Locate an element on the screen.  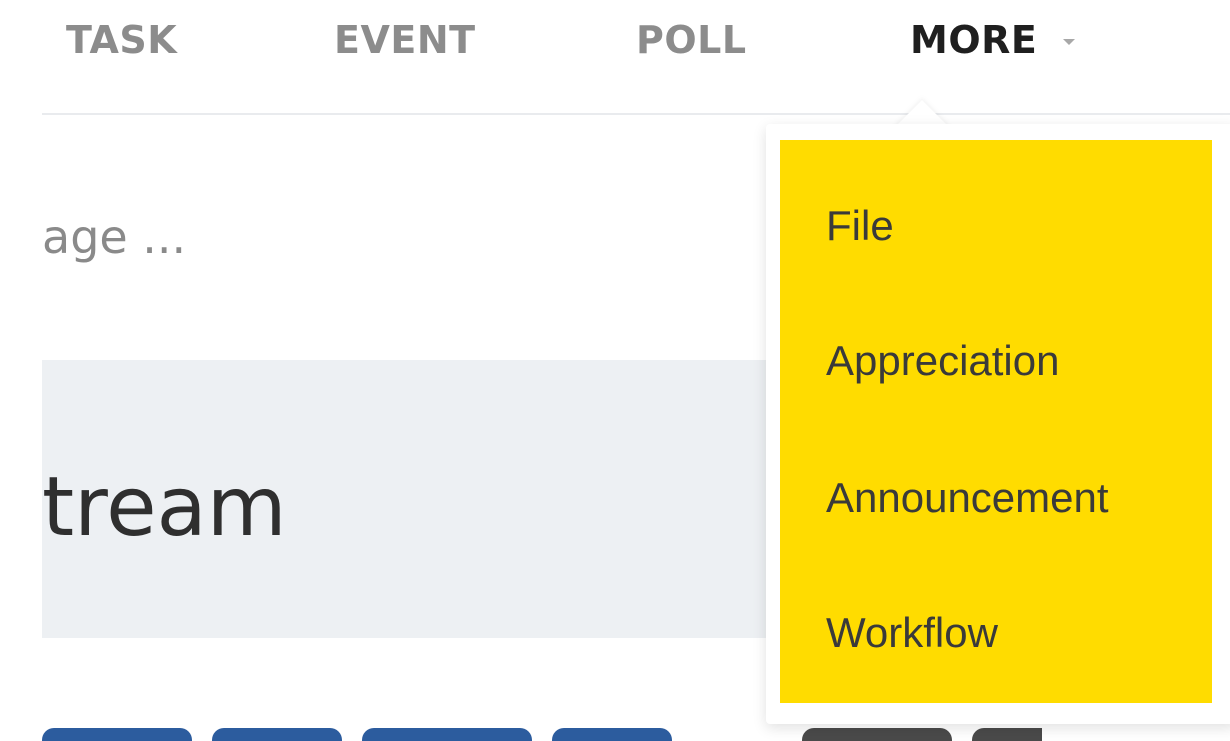
menu-item-announcement: Announcement is located at coordinates (967, 498).